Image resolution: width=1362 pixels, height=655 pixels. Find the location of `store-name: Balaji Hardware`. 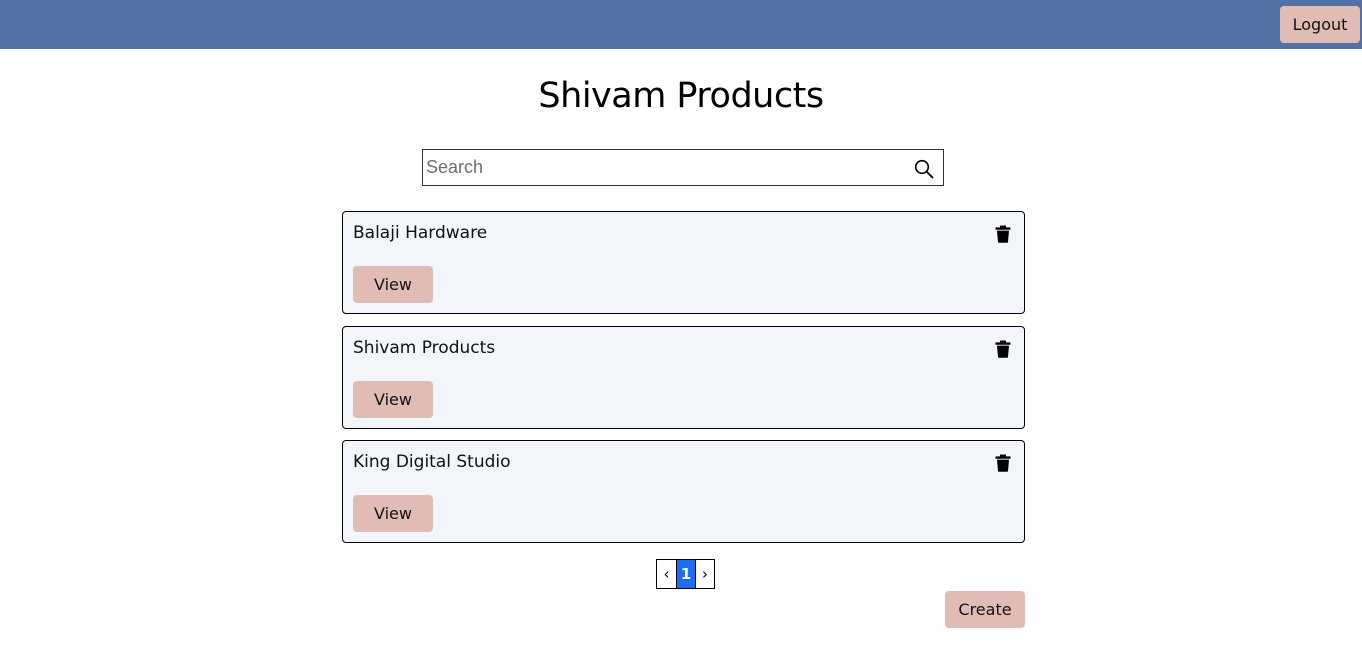

store-name: Balaji Hardware is located at coordinates (420, 233).